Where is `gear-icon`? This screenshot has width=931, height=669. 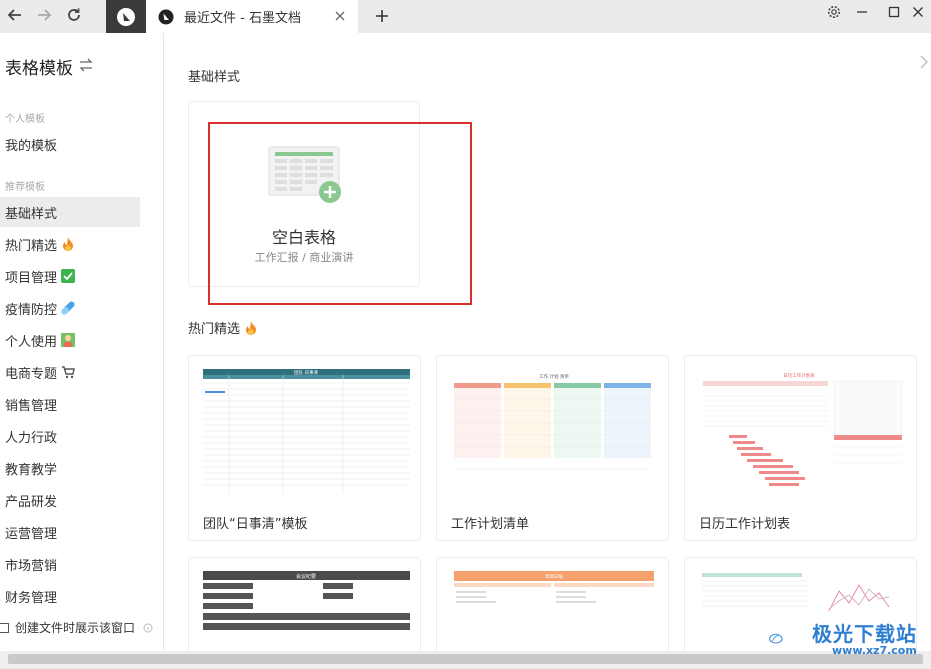 gear-icon is located at coordinates (834, 12).